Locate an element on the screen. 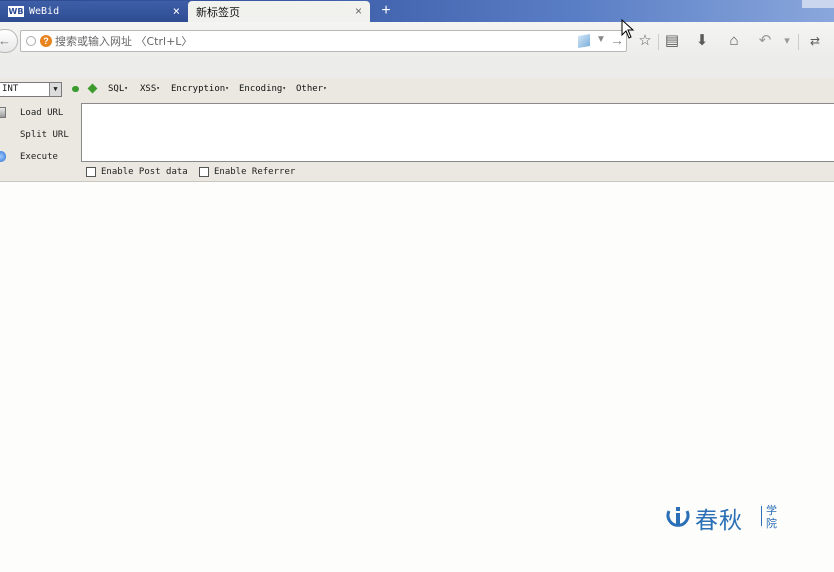 This screenshot has height=572, width=834. menu-encryption: Encryption▾ is located at coordinates (200, 89).